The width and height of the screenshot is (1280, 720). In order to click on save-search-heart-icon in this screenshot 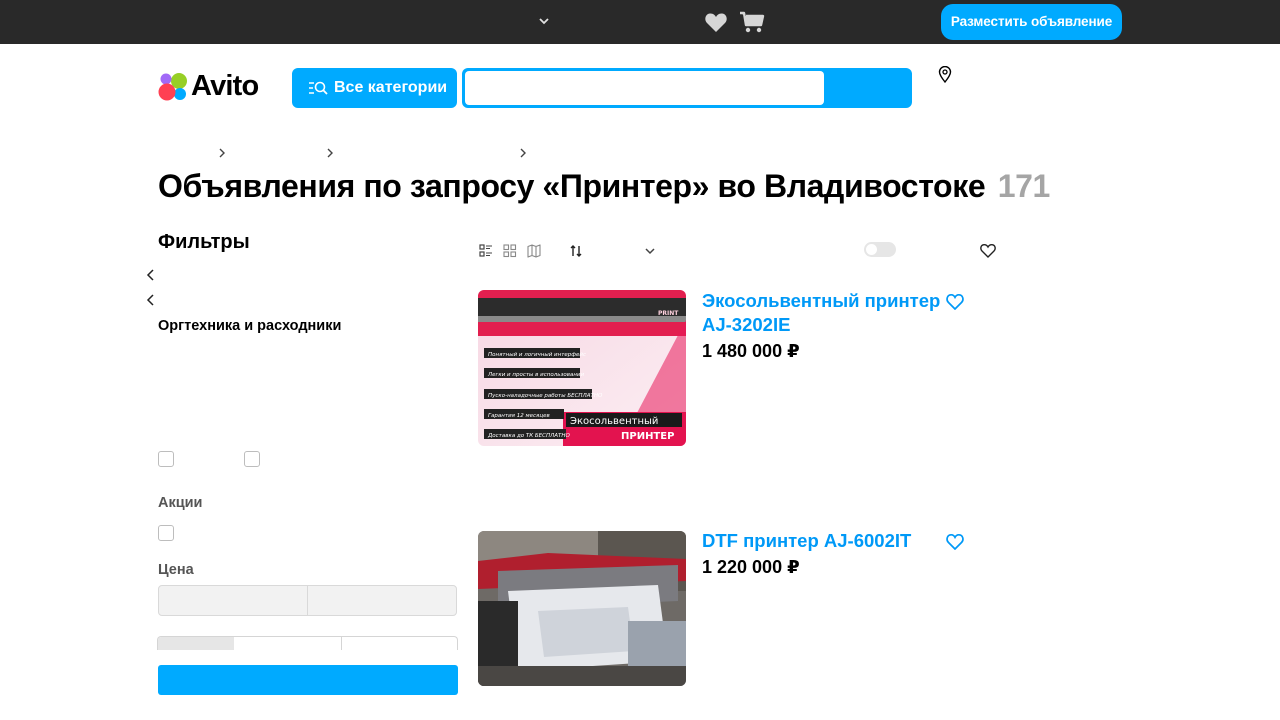, I will do `click(988, 250)`.